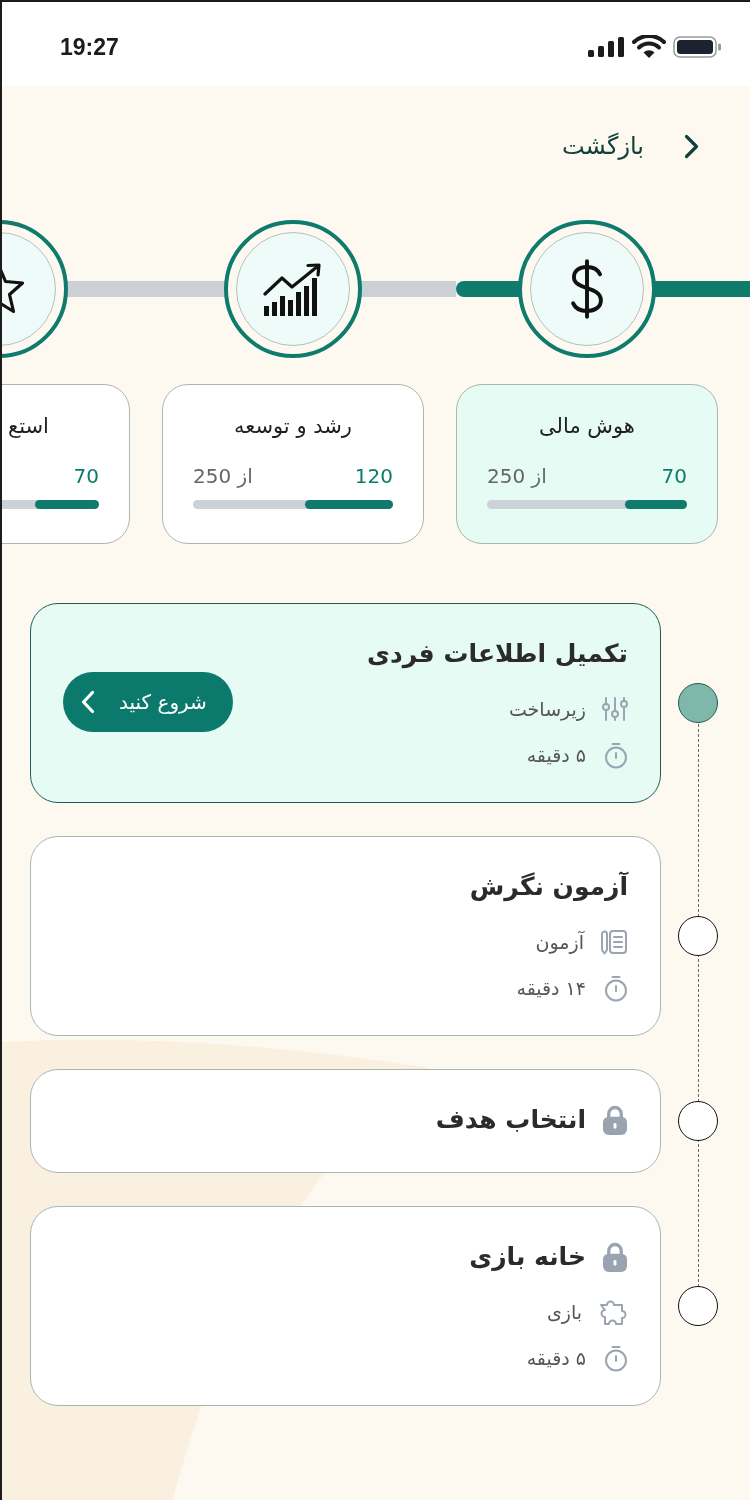 The image size is (750, 1500). Describe the element at coordinates (345, 936) in the screenshot. I see `task-card: آزمون نگرش آزمون ۱۴ دقیقه` at that location.